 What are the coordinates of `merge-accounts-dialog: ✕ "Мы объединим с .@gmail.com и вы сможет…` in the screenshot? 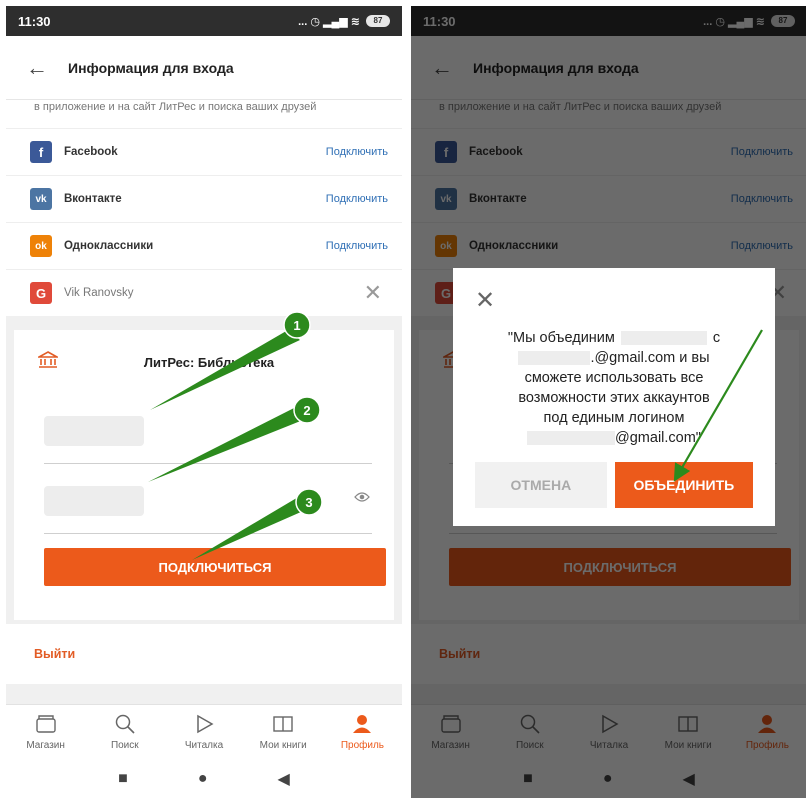 It's located at (614, 397).